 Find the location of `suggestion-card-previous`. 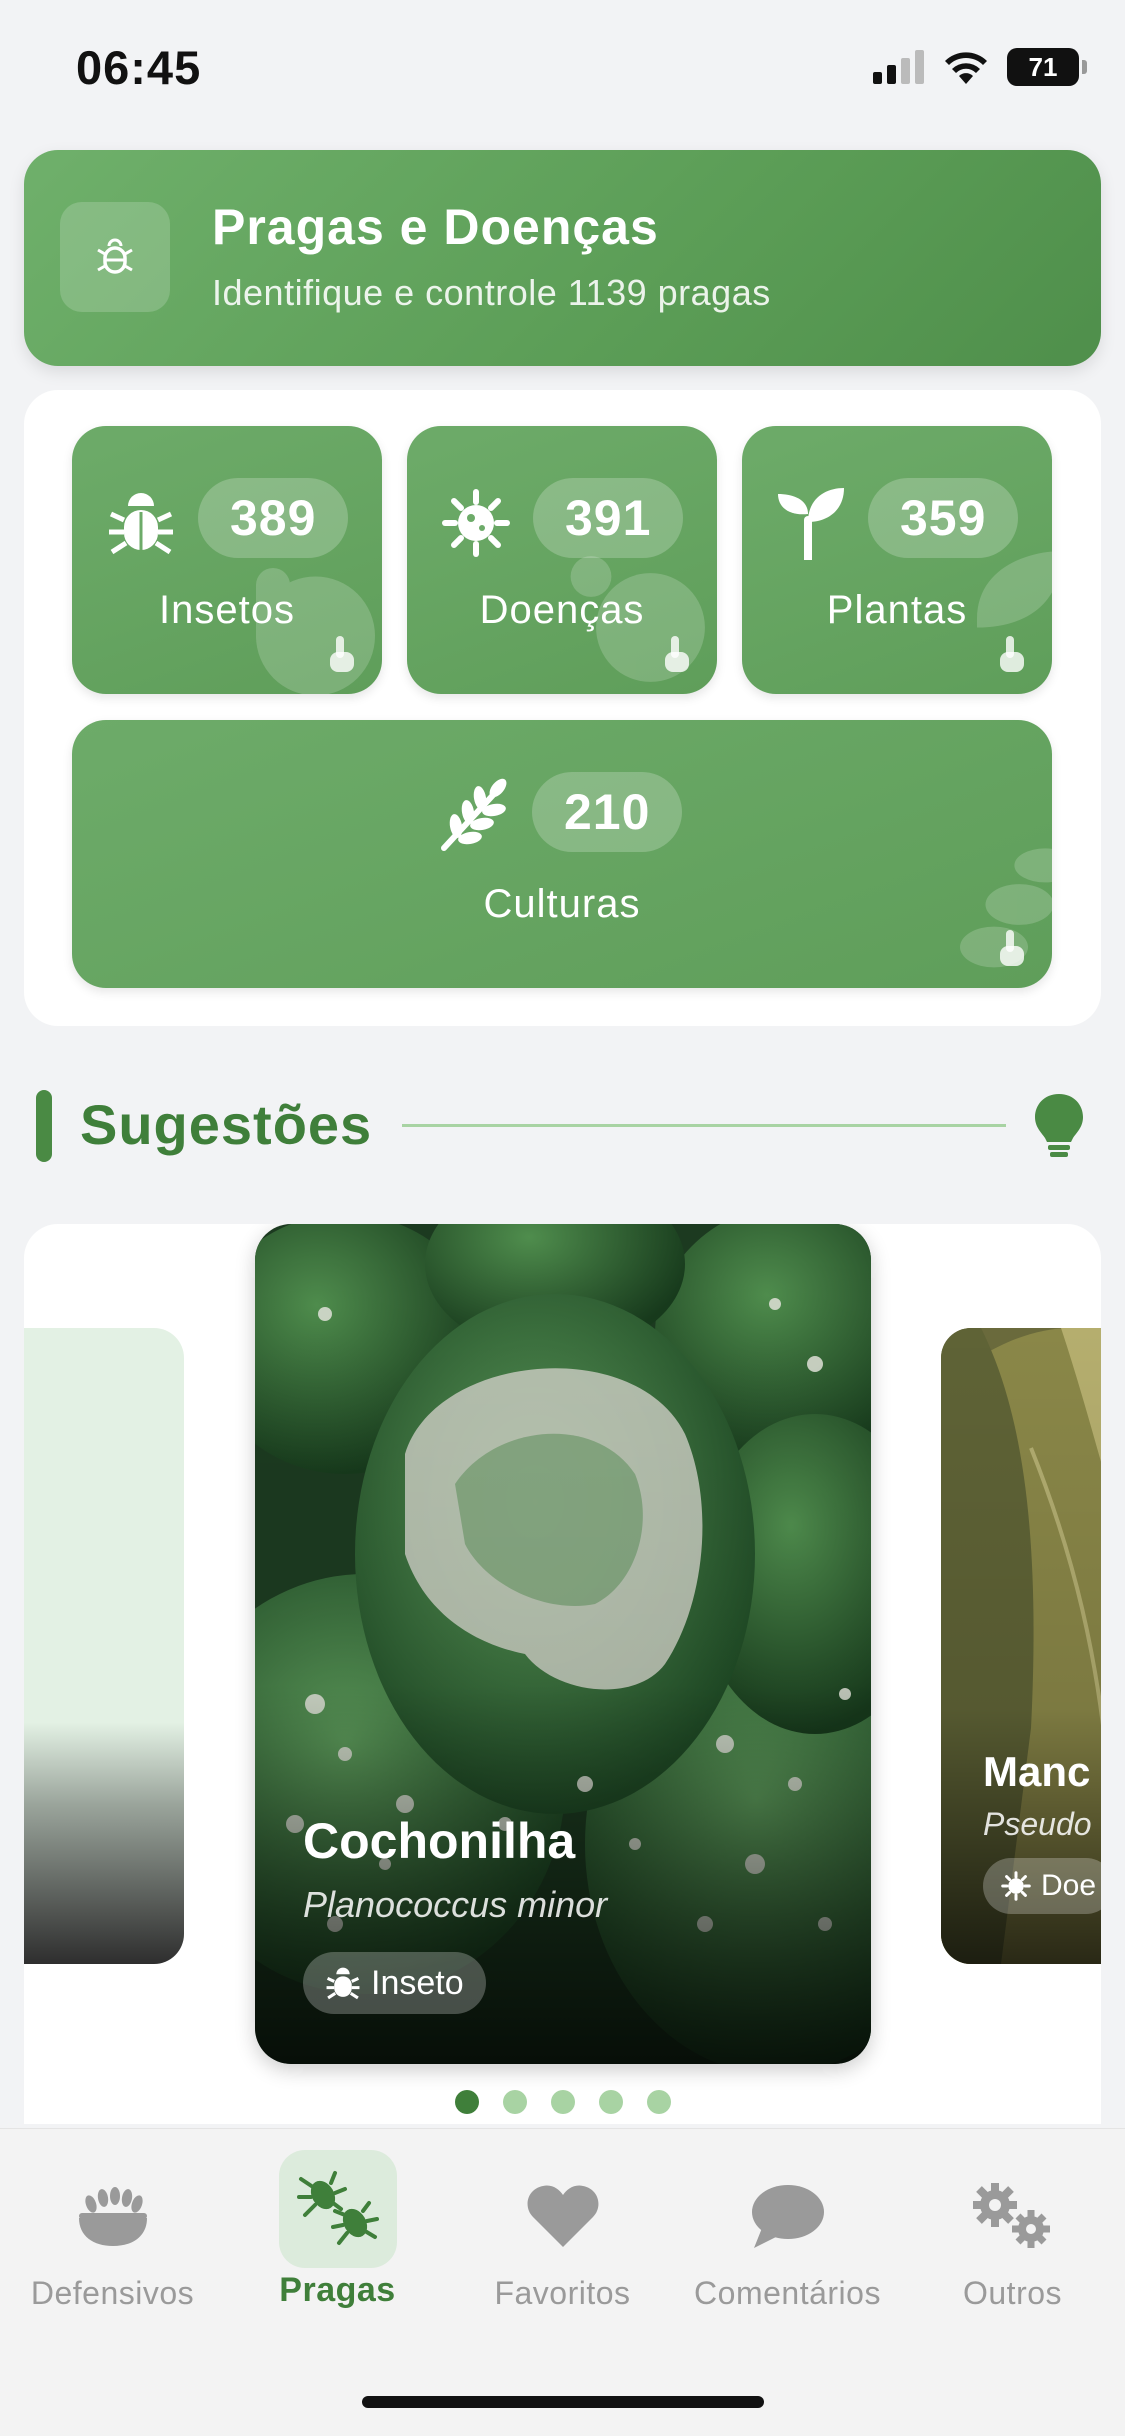

suggestion-card-previous is located at coordinates (104, 1646).